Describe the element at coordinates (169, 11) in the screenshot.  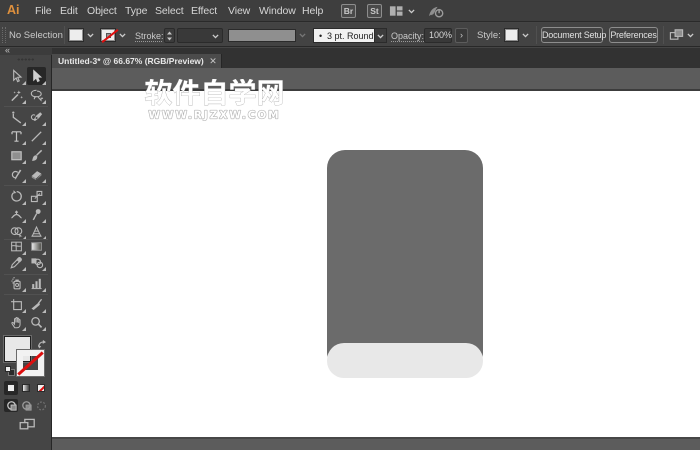
I see `menu-item-select: Select` at that location.